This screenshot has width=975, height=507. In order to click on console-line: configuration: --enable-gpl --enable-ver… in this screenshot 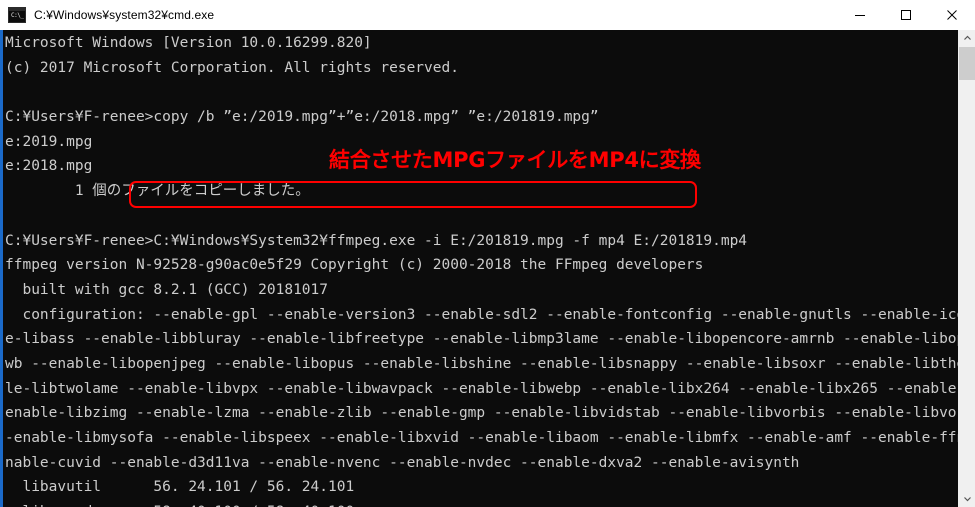, I will do `click(481, 314)`.